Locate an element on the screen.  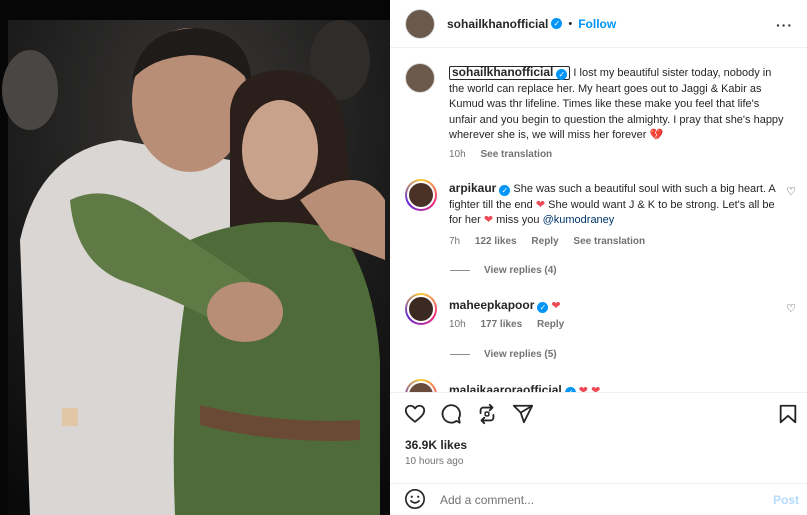
comment-input is located at coordinates (590, 500).